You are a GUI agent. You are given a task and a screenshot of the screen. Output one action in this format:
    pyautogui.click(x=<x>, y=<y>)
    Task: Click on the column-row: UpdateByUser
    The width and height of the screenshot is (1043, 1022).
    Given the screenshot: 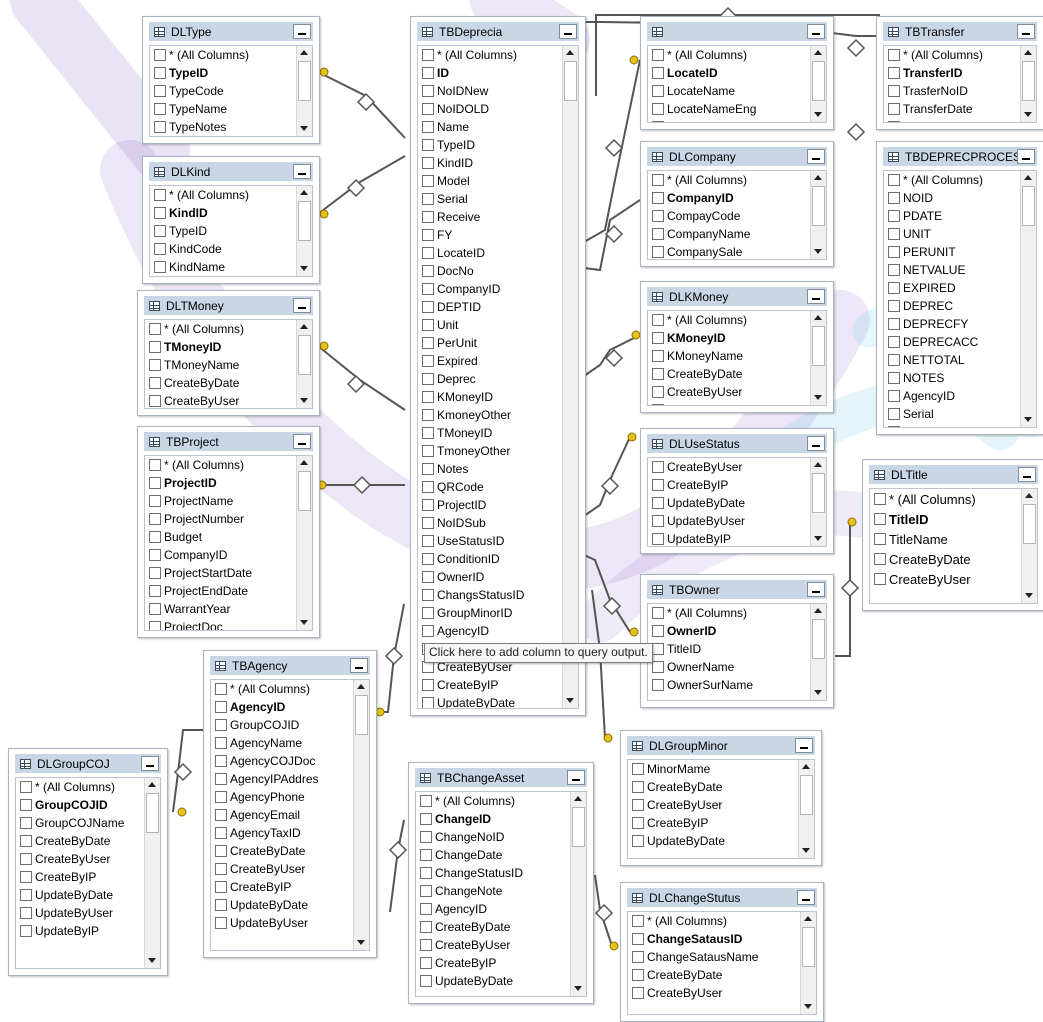 What is the action you would take?
    pyautogui.click(x=729, y=521)
    